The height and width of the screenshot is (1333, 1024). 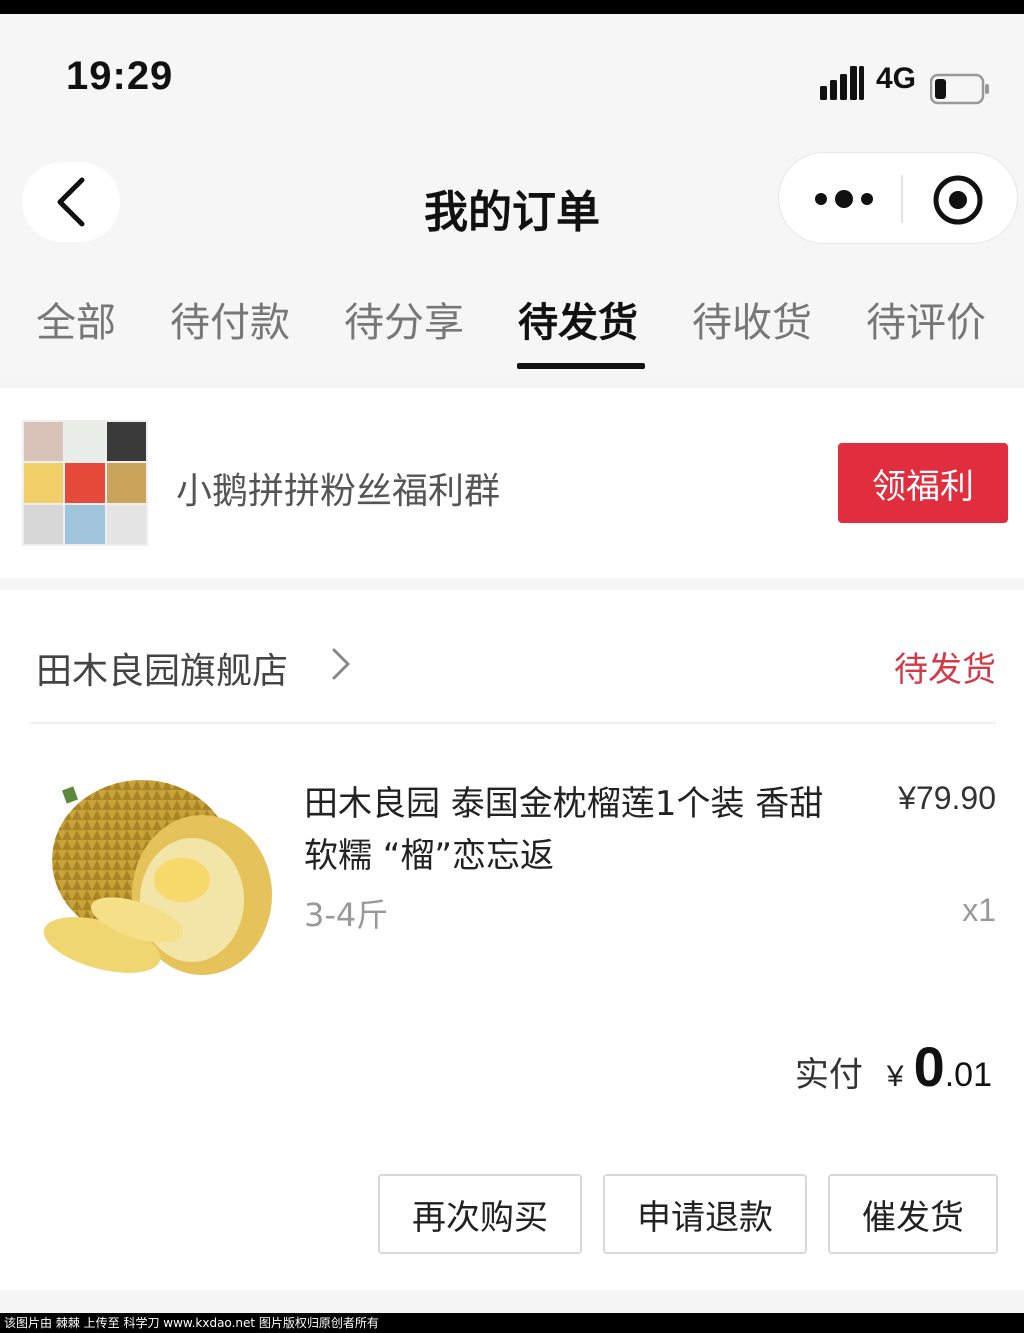 I want to click on tab-pending-shipment: 待发货, so click(x=578, y=319).